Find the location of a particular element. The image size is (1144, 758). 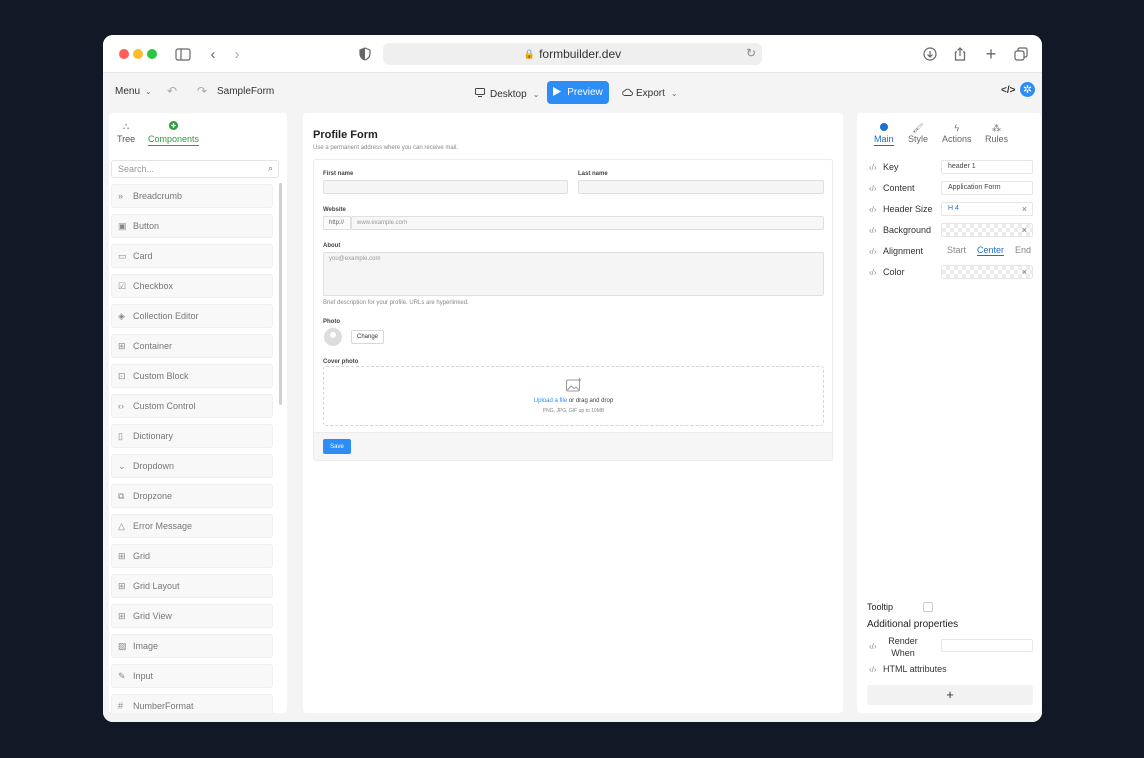

preview-button: Preview is located at coordinates (578, 92).